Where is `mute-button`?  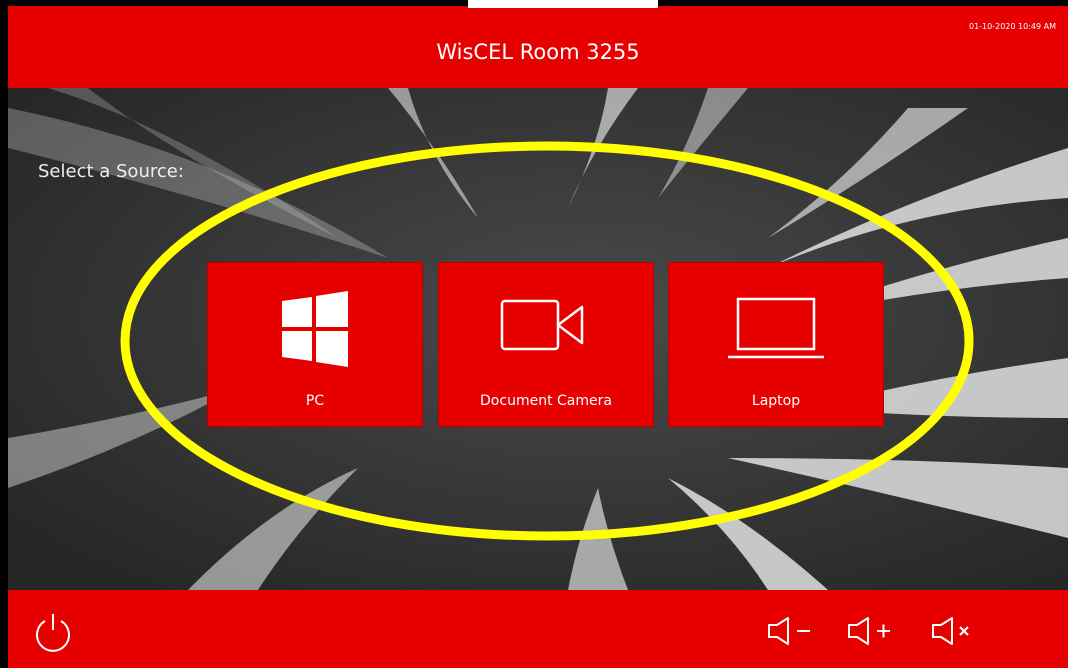 mute-button is located at coordinates (958, 633).